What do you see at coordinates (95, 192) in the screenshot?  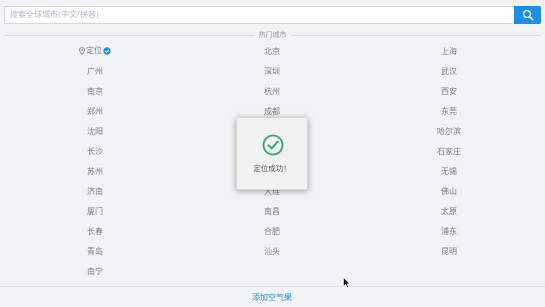 I see `city-item: 济南` at bounding box center [95, 192].